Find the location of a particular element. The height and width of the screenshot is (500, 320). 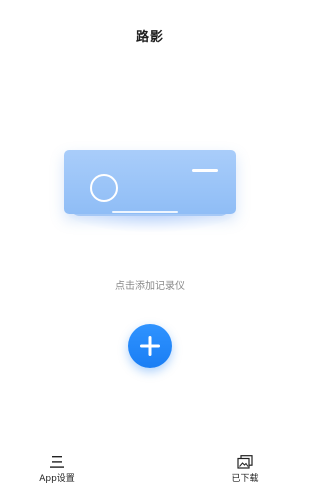

device-illustration is located at coordinates (151, 190).